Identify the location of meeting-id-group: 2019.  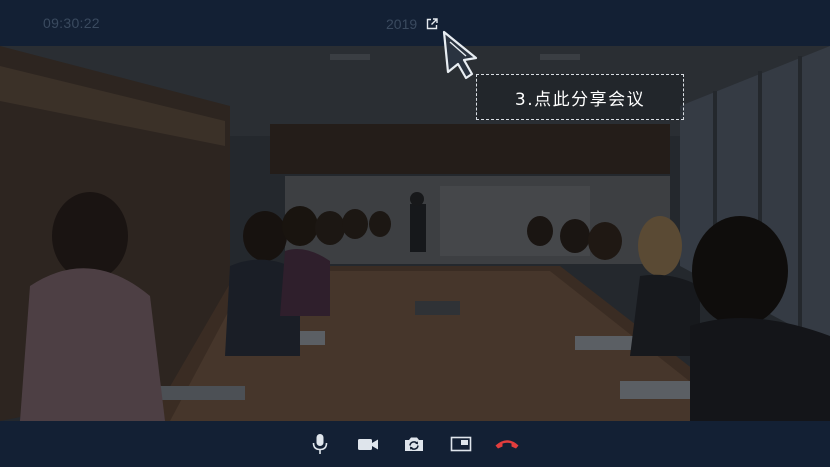
(412, 24).